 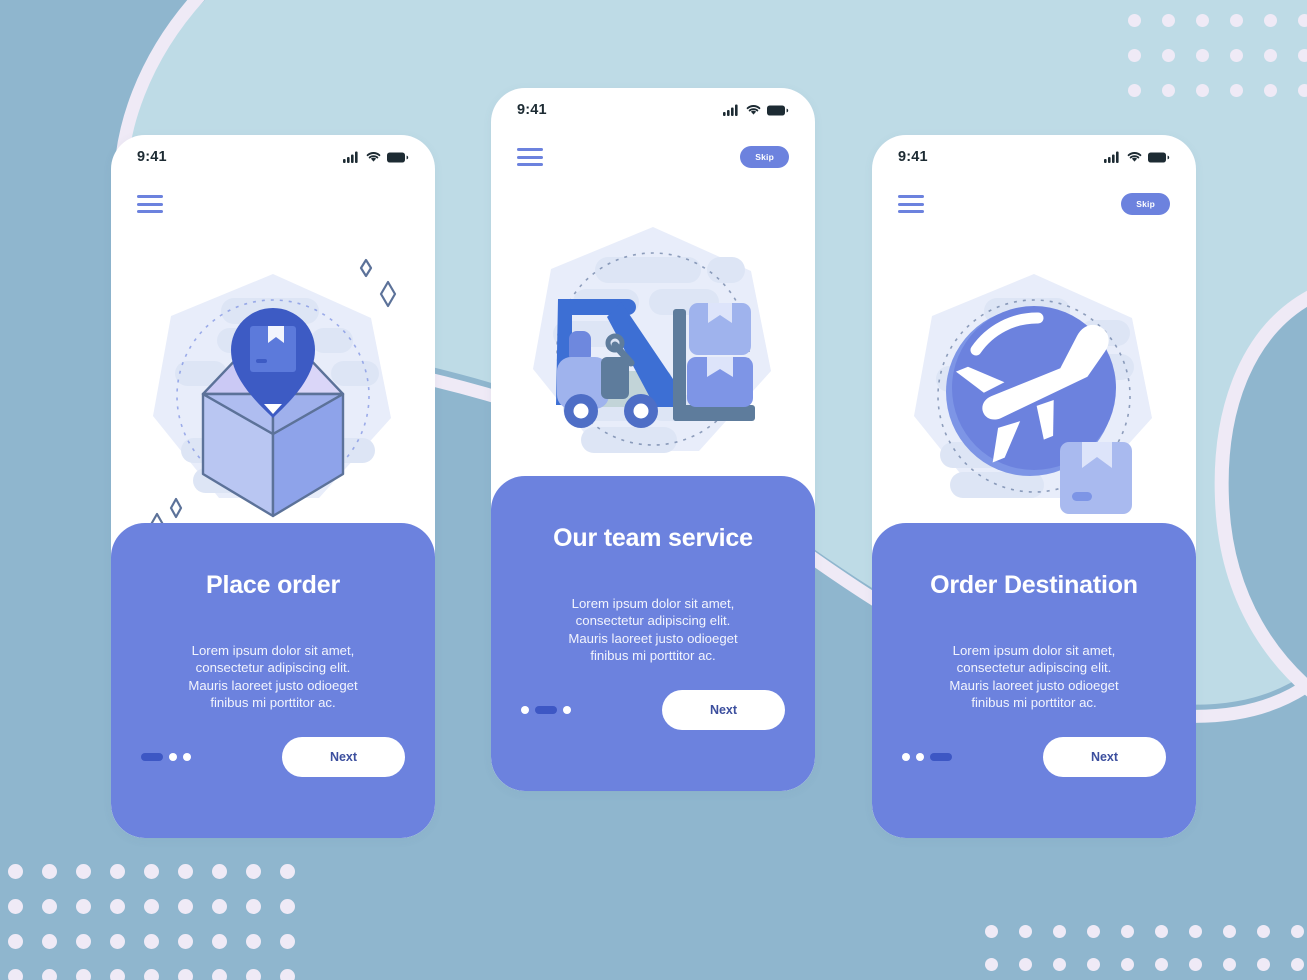 What do you see at coordinates (1111, 157) in the screenshot?
I see `signal-icon` at bounding box center [1111, 157].